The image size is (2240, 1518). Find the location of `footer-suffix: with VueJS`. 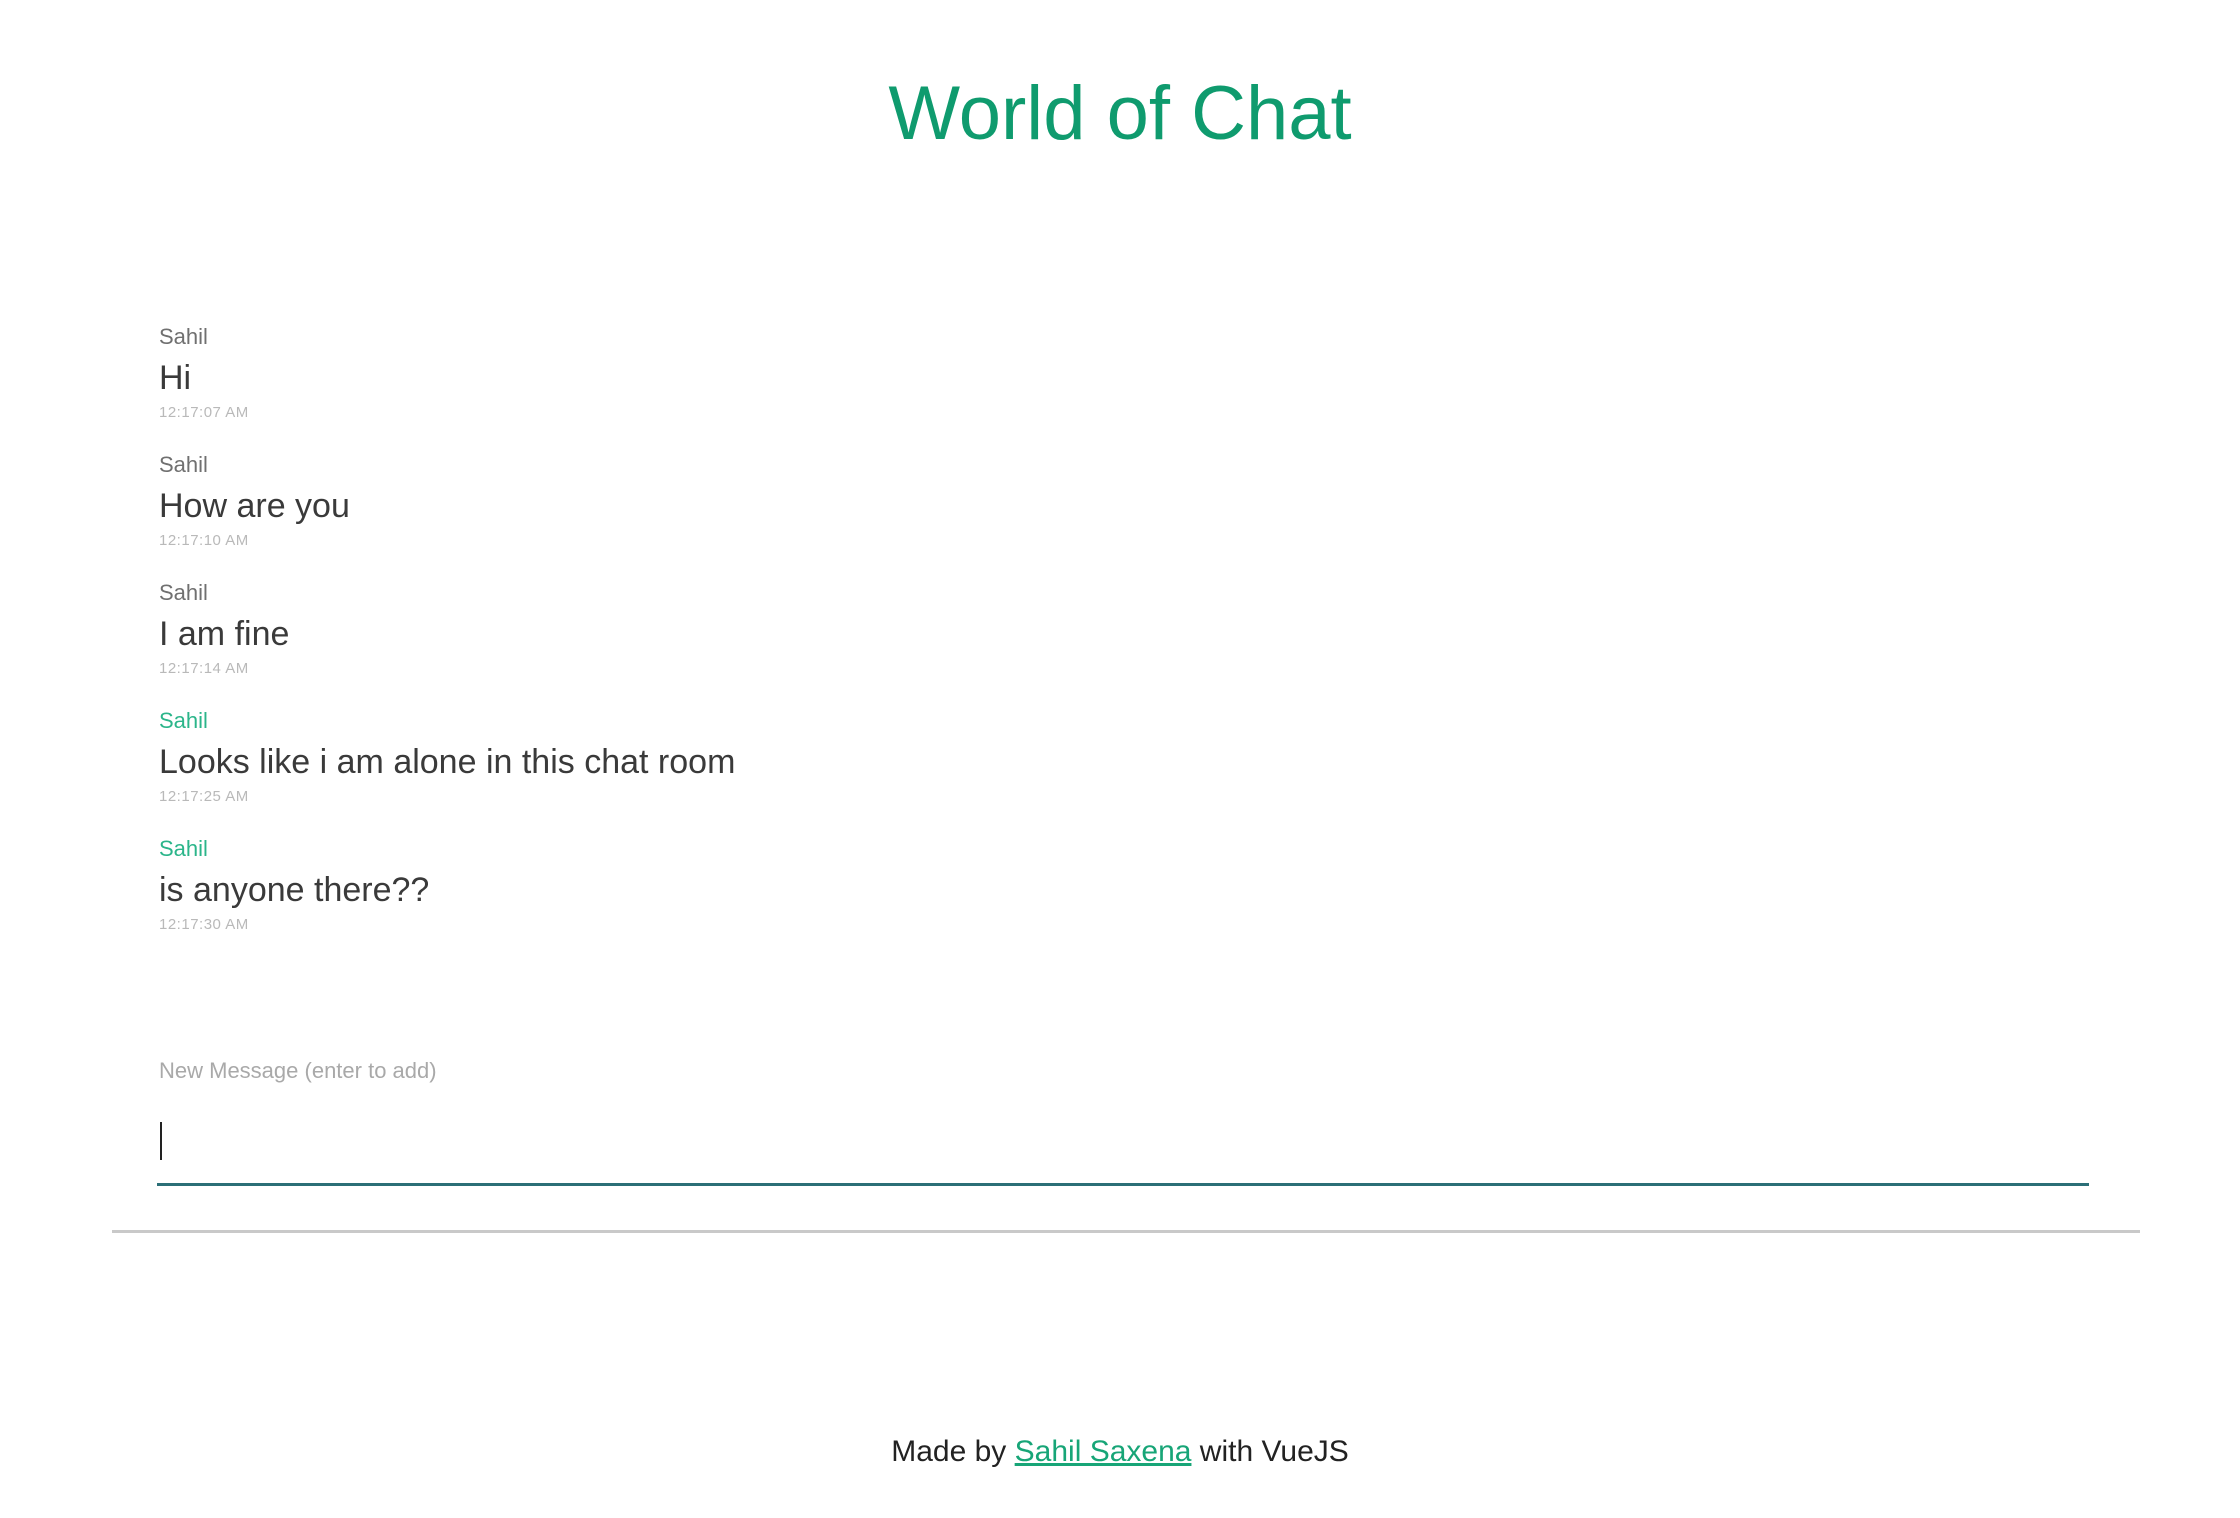

footer-suffix: with VueJS is located at coordinates (1274, 1451).